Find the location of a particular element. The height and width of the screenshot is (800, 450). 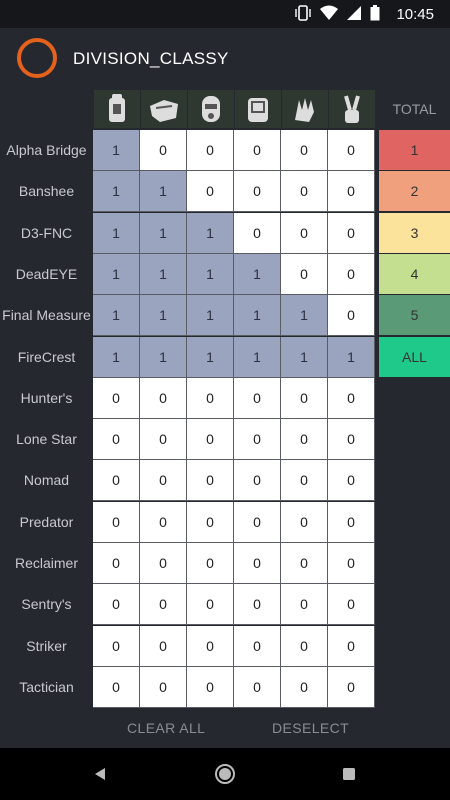

gear-set-label: FireCrest is located at coordinates (46, 357).